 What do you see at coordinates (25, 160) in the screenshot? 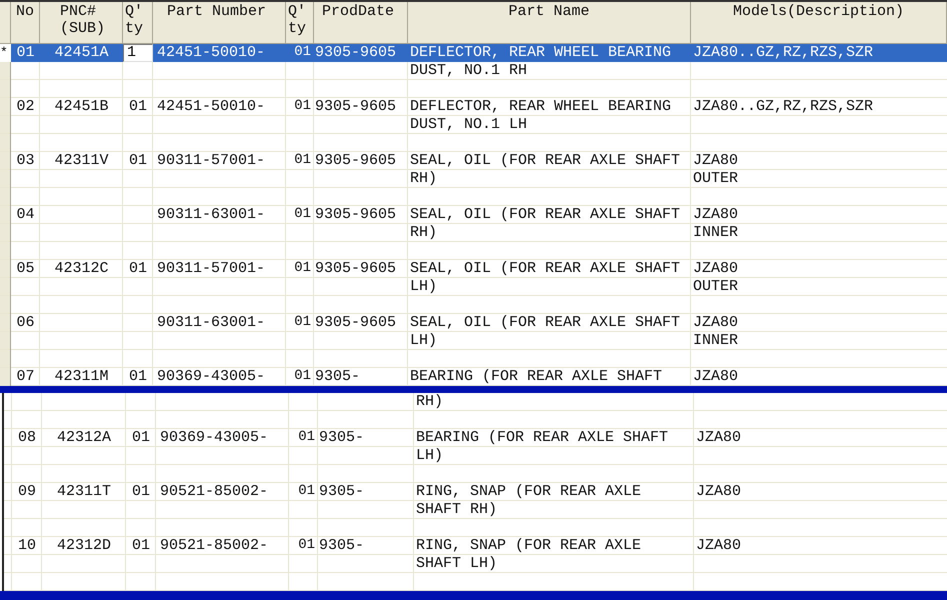
I see `table-cell: 03` at bounding box center [25, 160].